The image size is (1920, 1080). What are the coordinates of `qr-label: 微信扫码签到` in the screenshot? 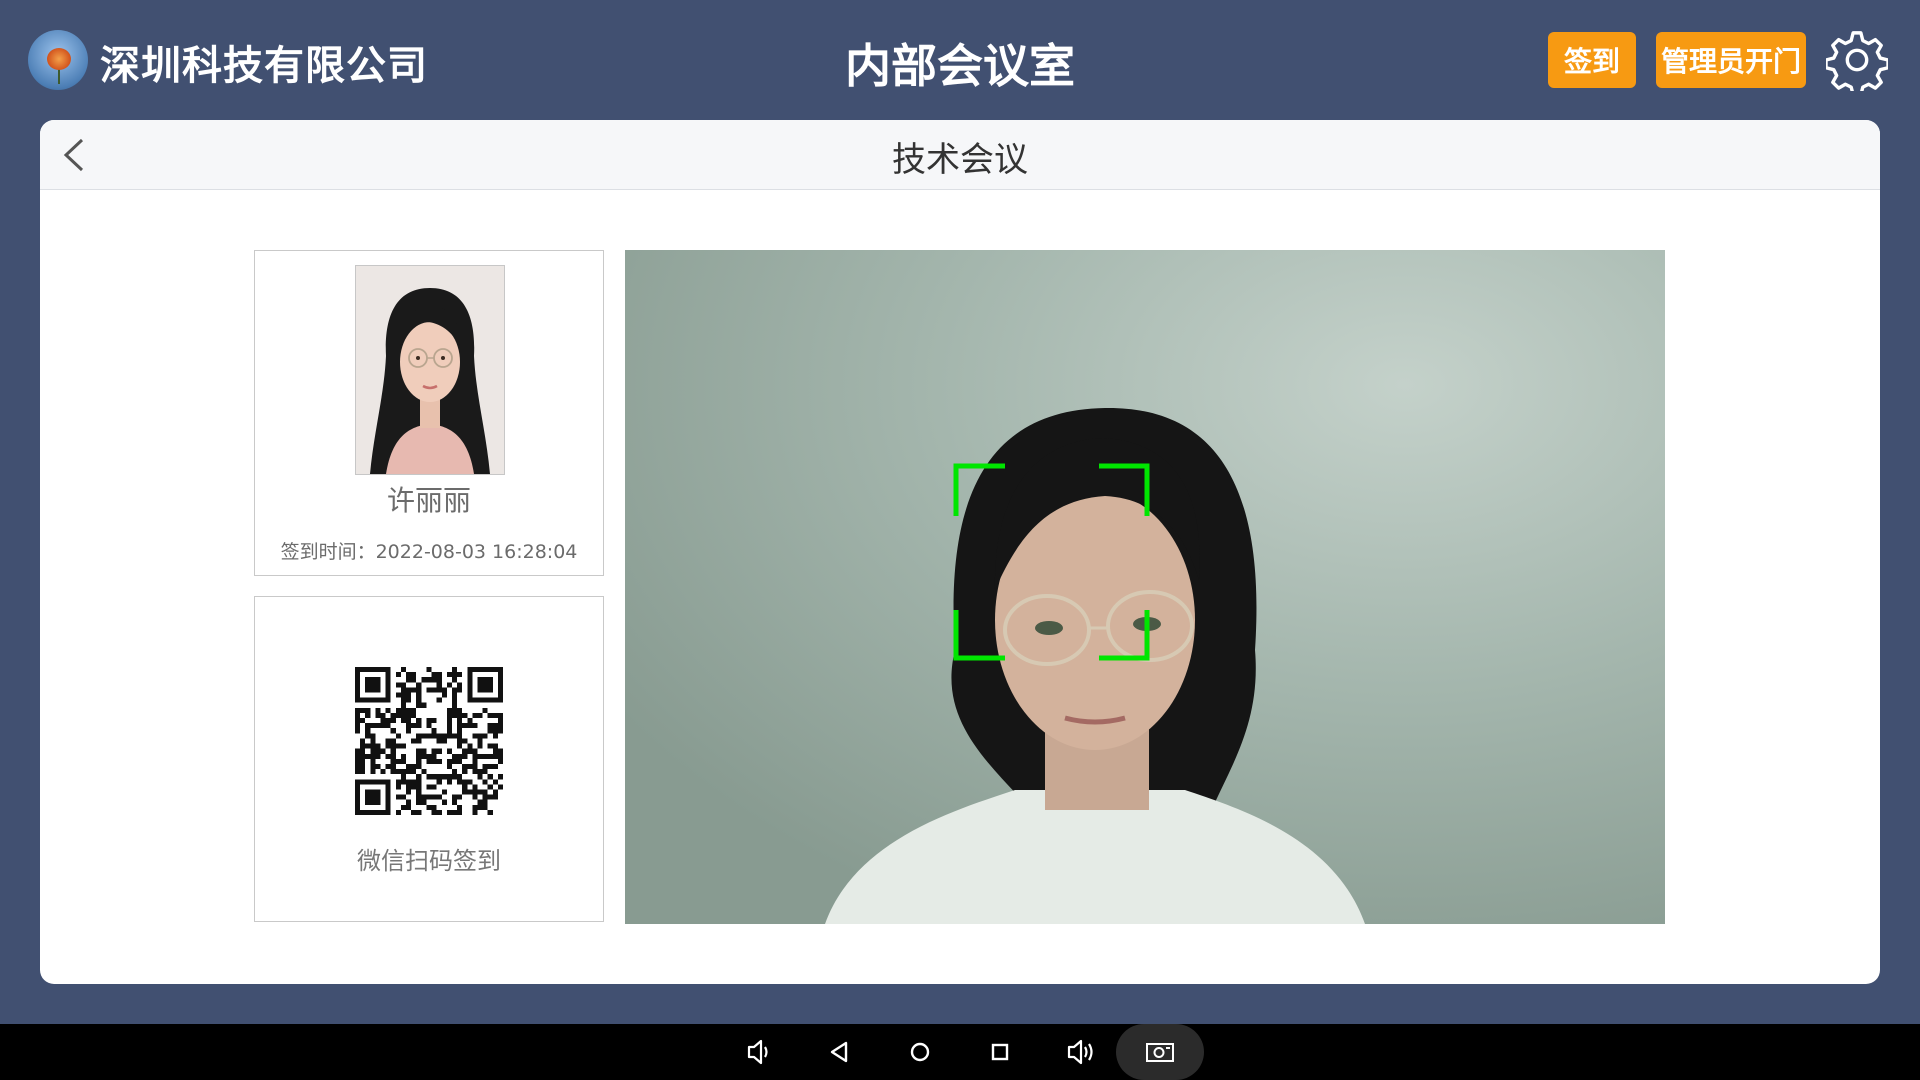 It's located at (429, 861).